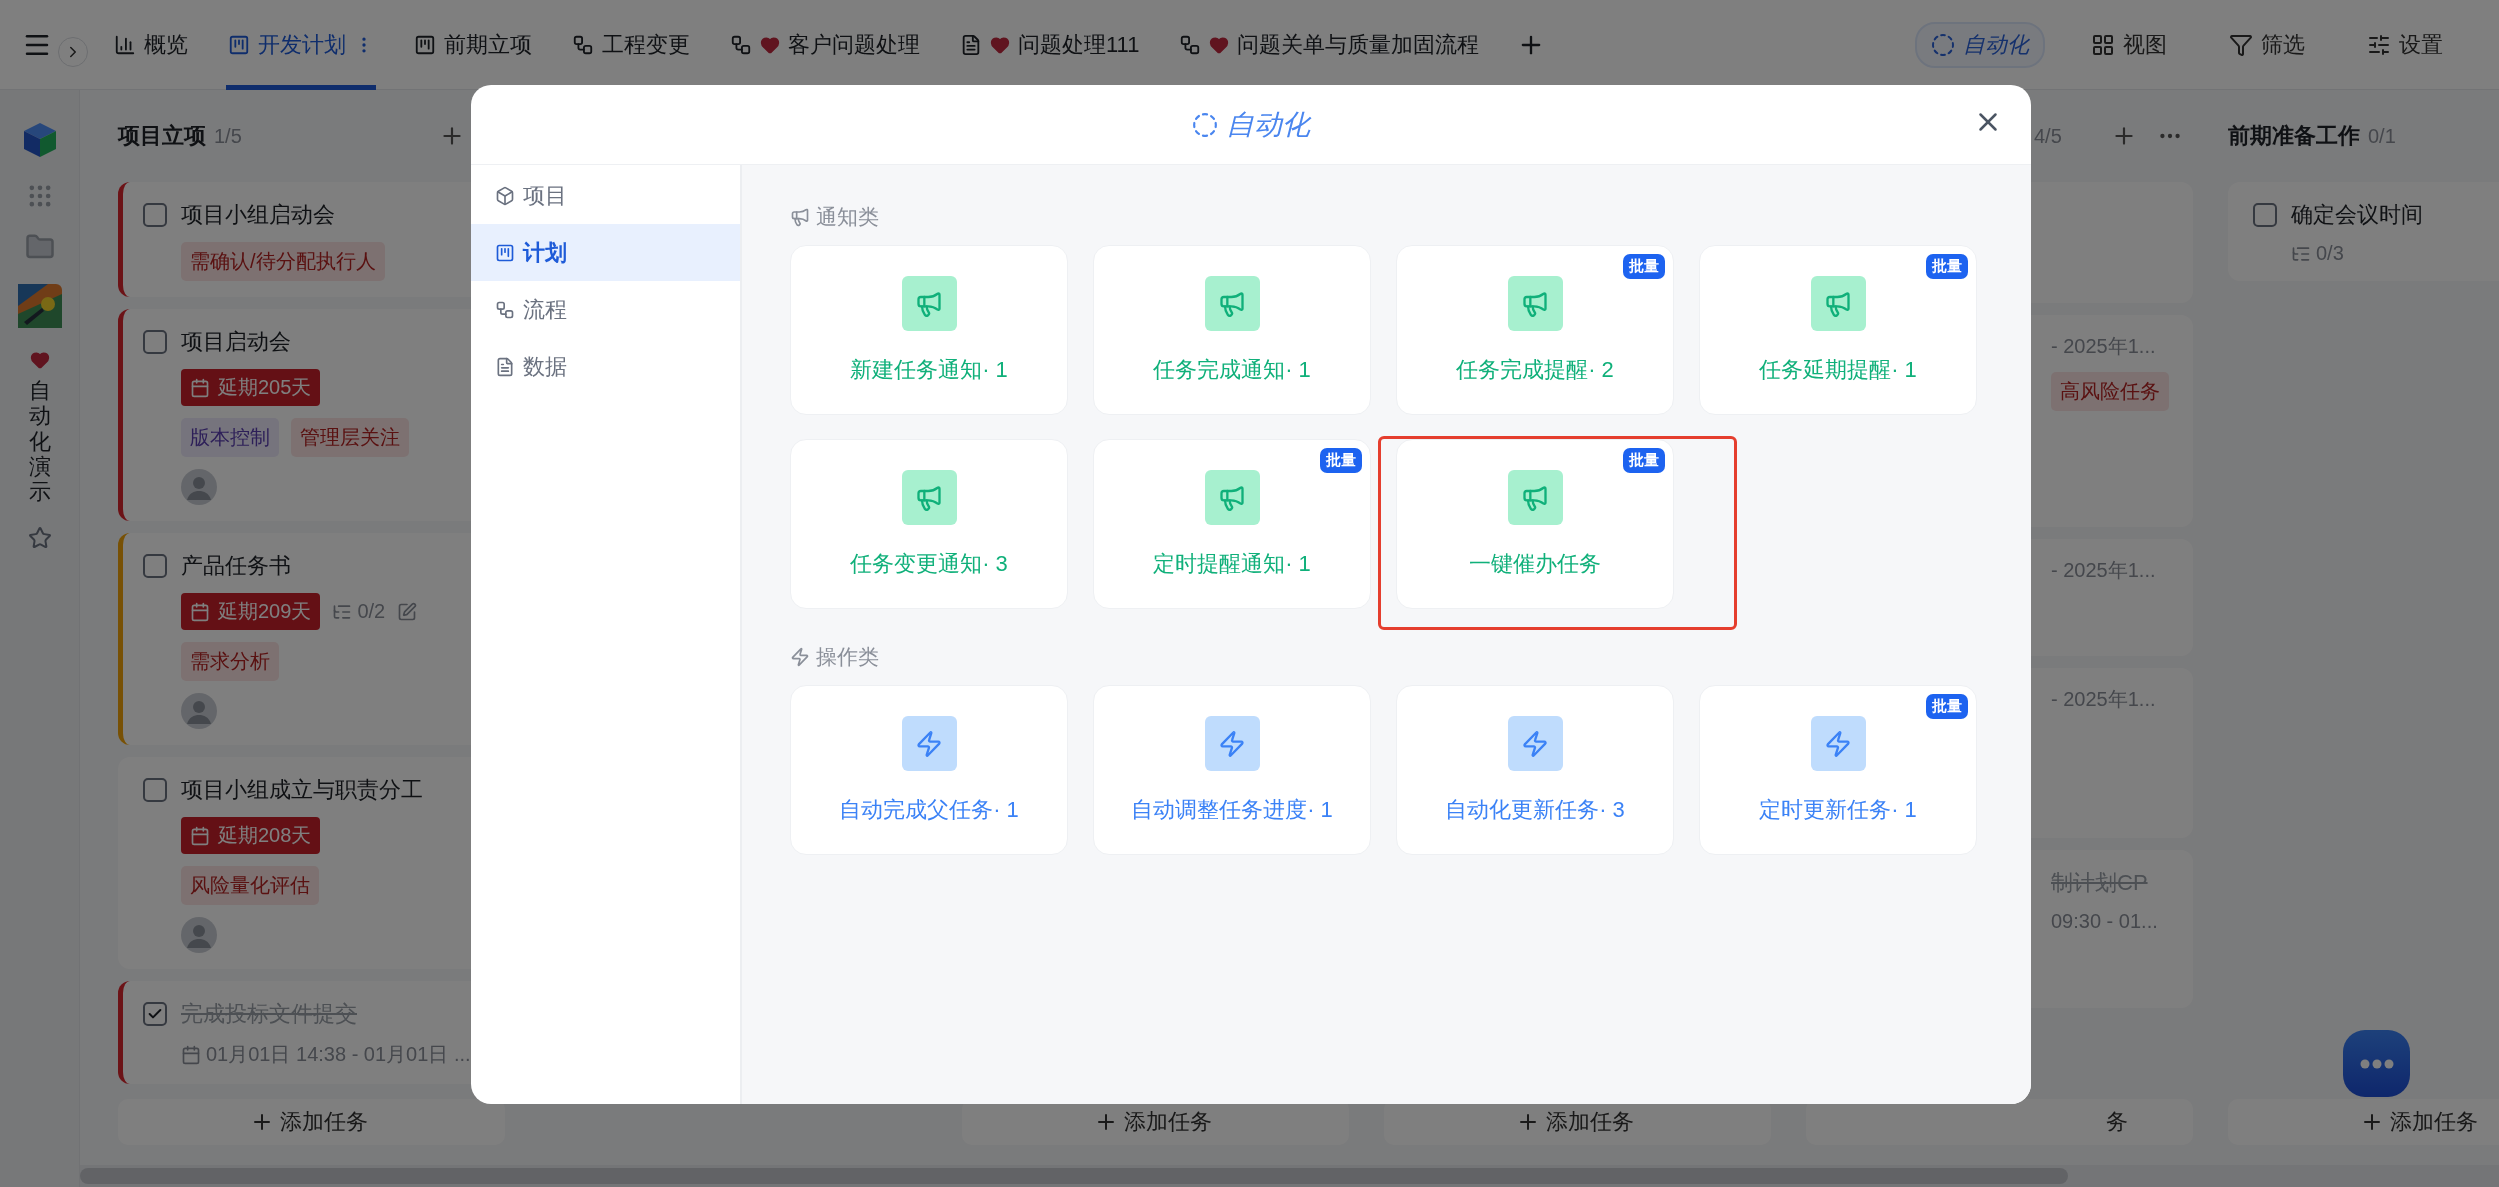 The image size is (2499, 1187). What do you see at coordinates (1050, 45) in the screenshot?
I see `tab: 问题处理111` at bounding box center [1050, 45].